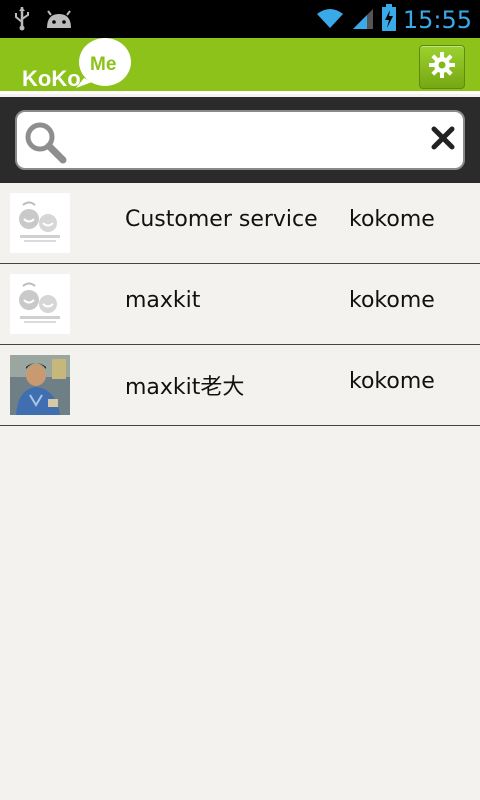  What do you see at coordinates (59, 21) in the screenshot?
I see `android-debug-icon` at bounding box center [59, 21].